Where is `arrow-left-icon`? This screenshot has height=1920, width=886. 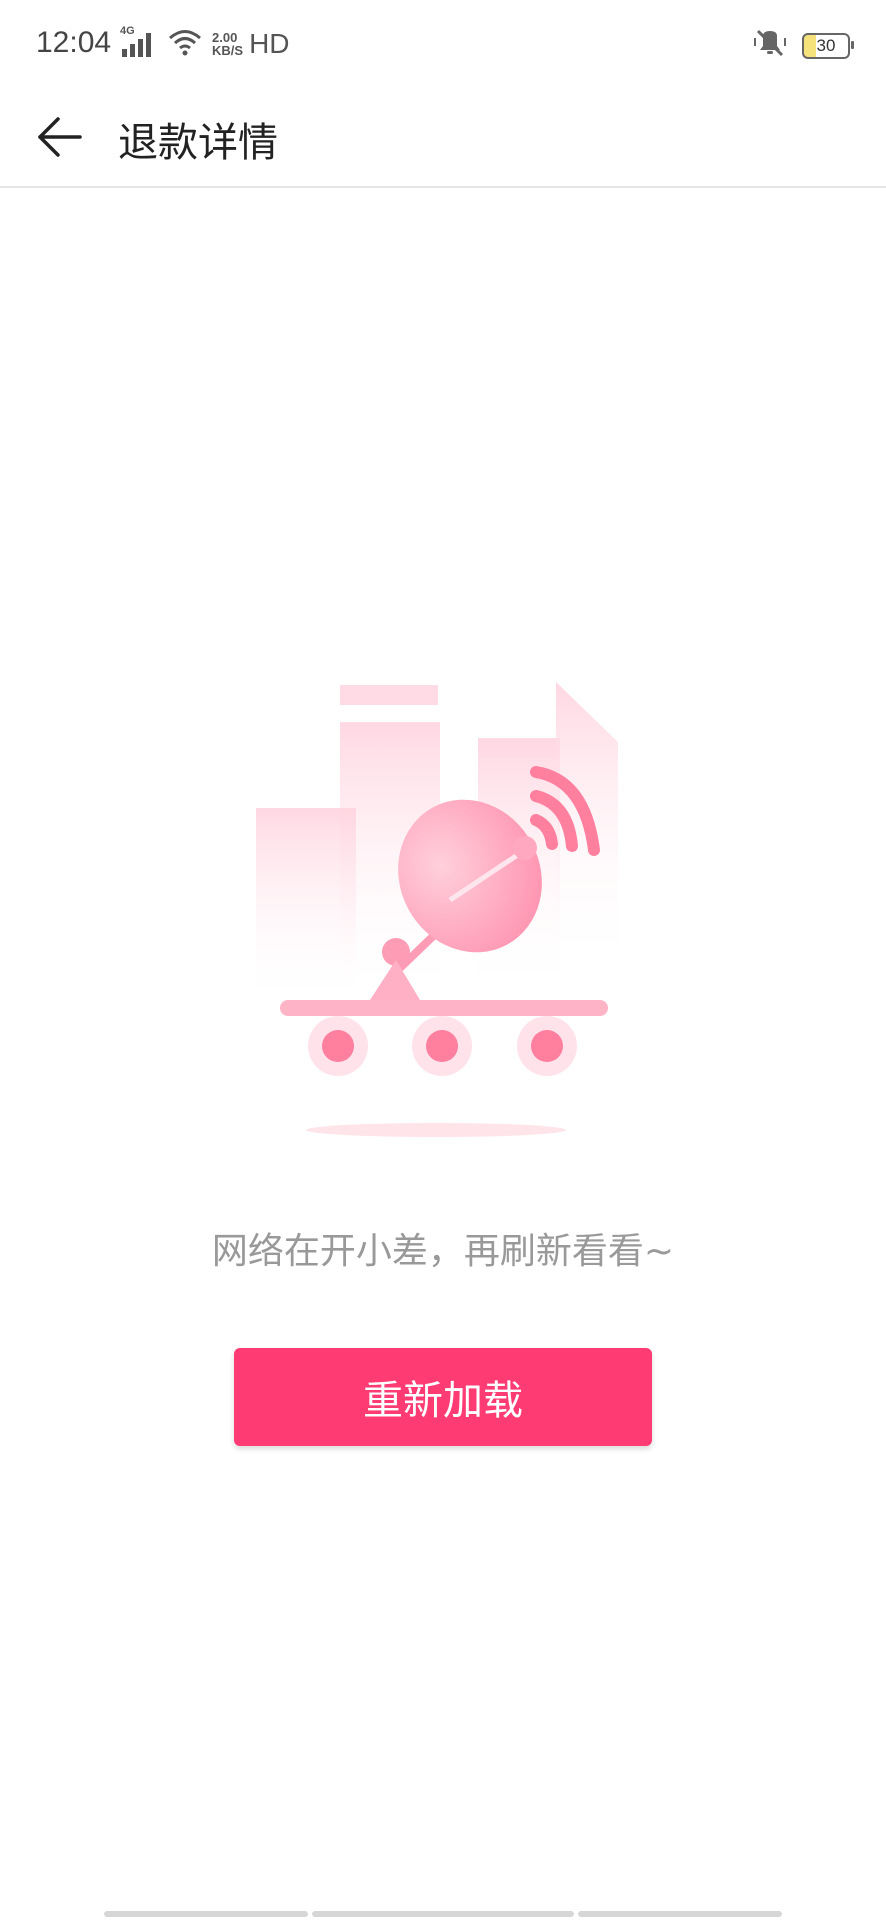 arrow-left-icon is located at coordinates (60, 137).